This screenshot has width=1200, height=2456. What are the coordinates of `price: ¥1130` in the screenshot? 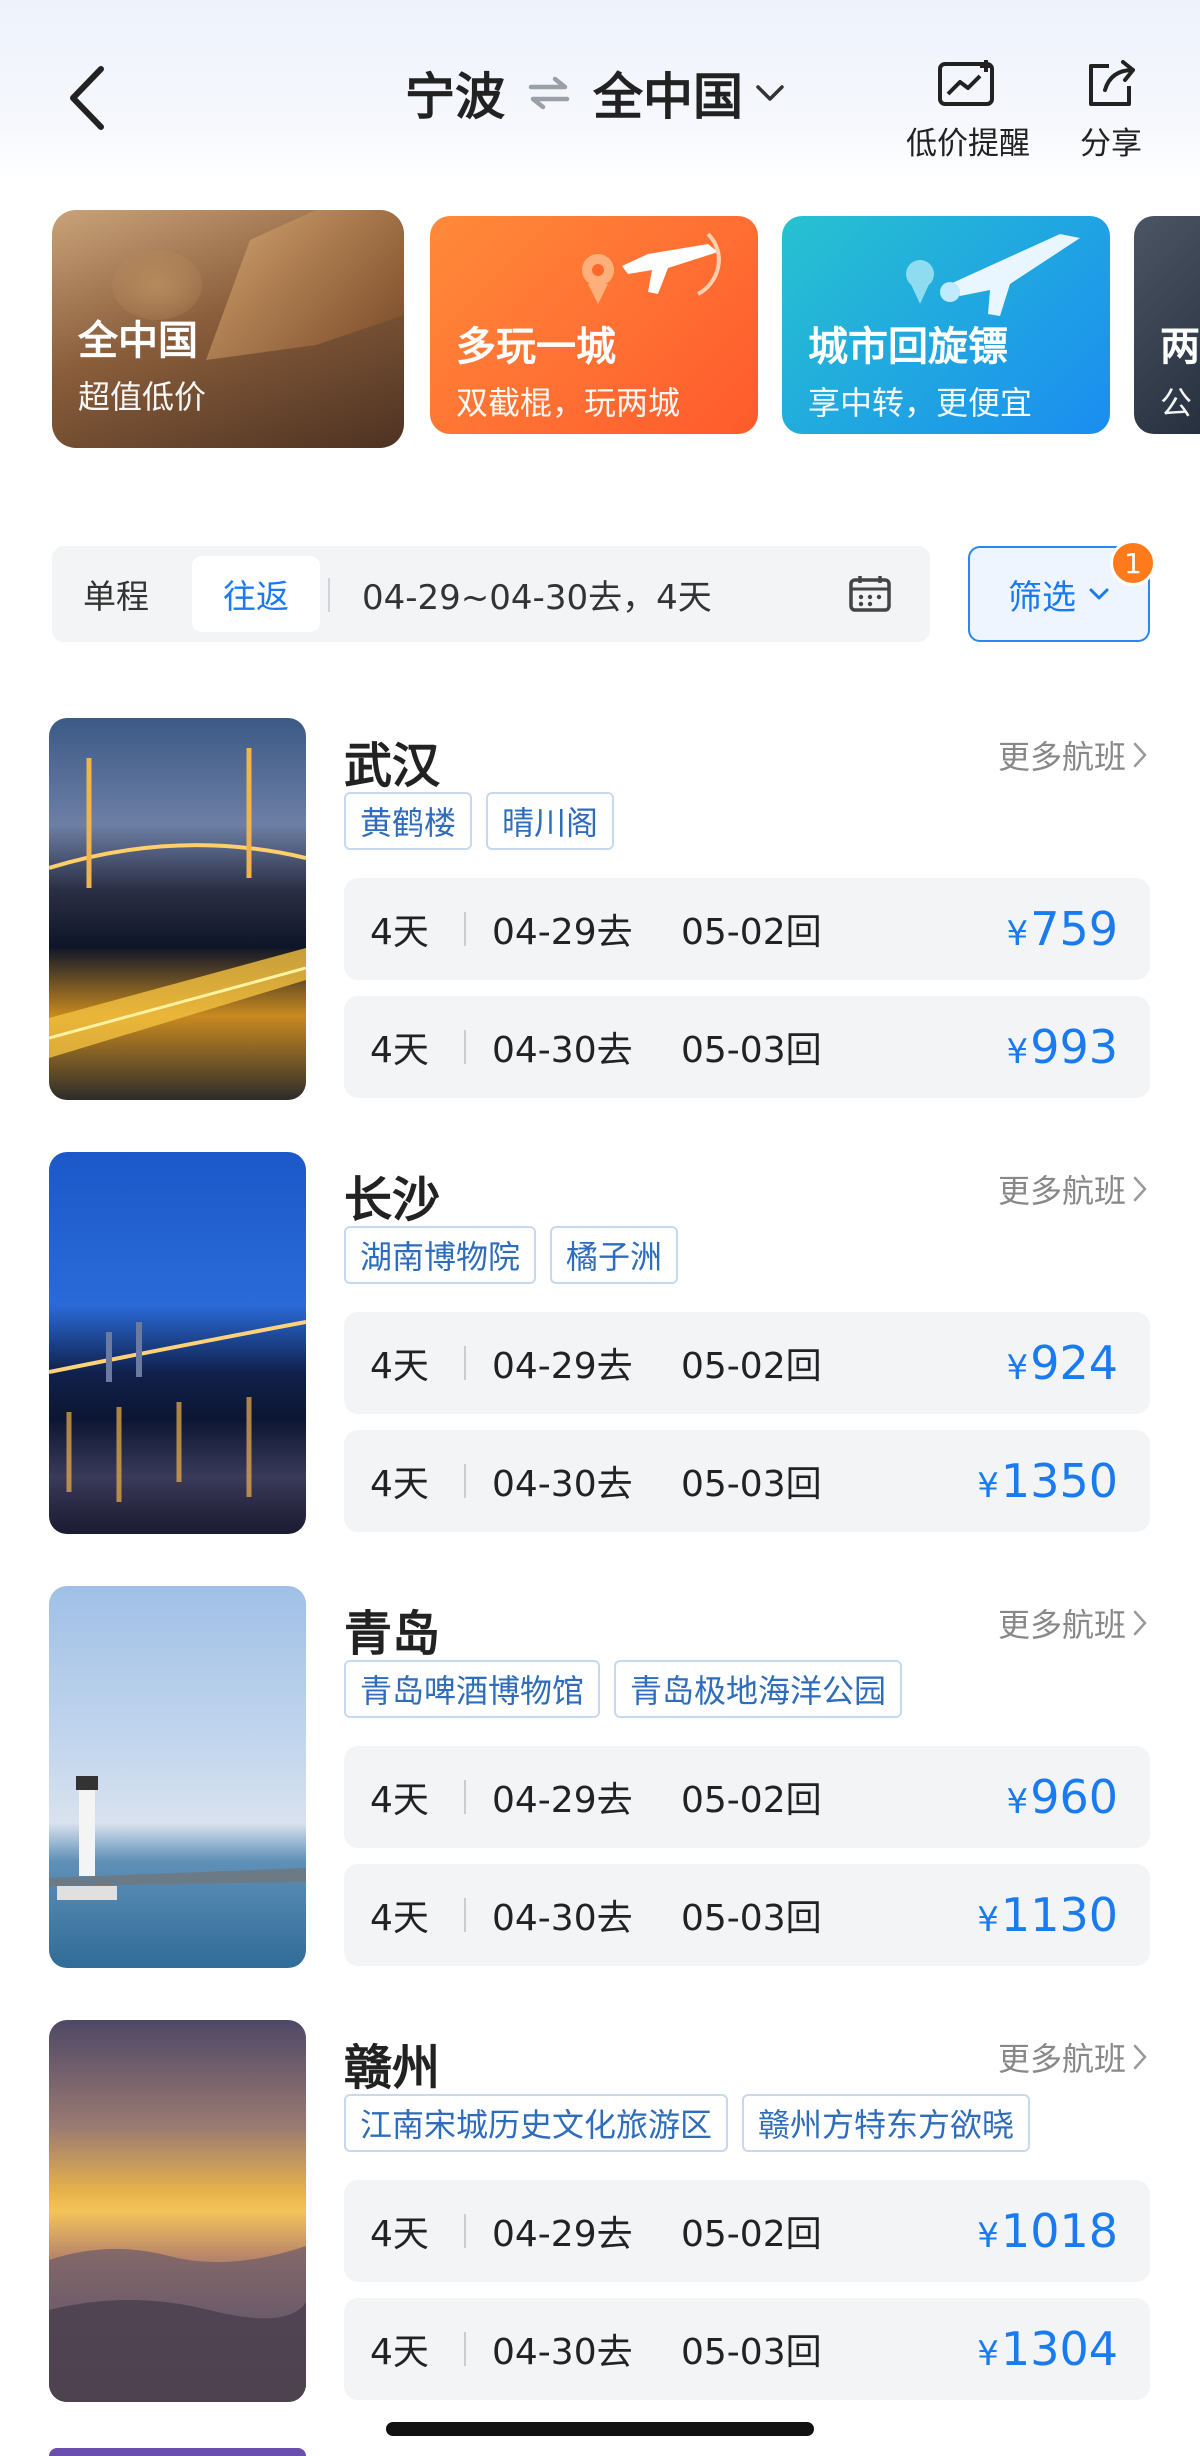 It's located at (1047, 1915).